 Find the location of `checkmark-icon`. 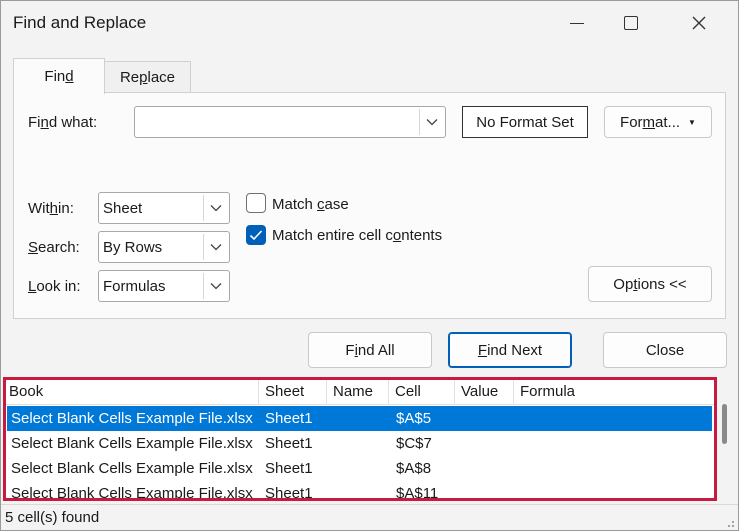

checkmark-icon is located at coordinates (256, 235).